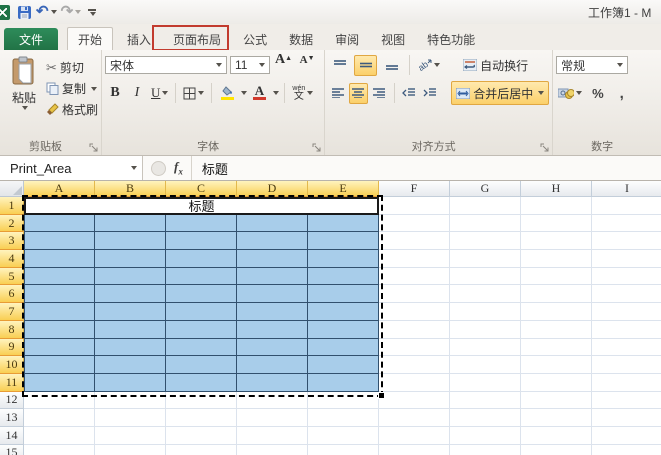 The width and height of the screenshot is (661, 455). I want to click on cell-E4, so click(343, 259).